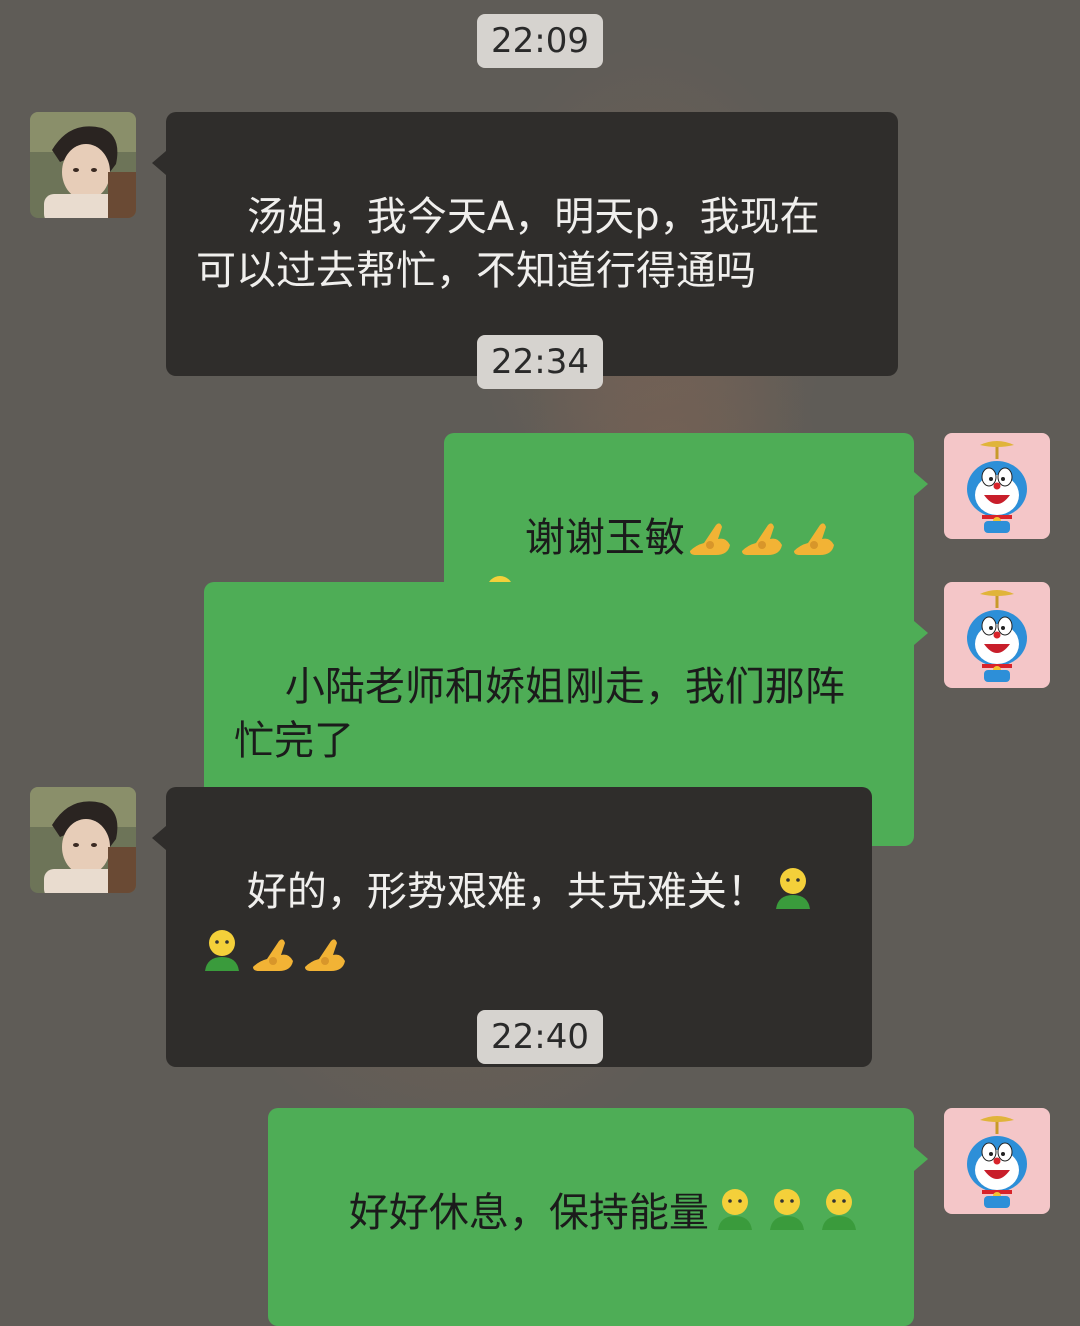  What do you see at coordinates (508, 244) in the screenshot?
I see `message-text: 汤姐，我今天A，明天p，我现在 可以过去帮忙，不知道行得通吗` at bounding box center [508, 244].